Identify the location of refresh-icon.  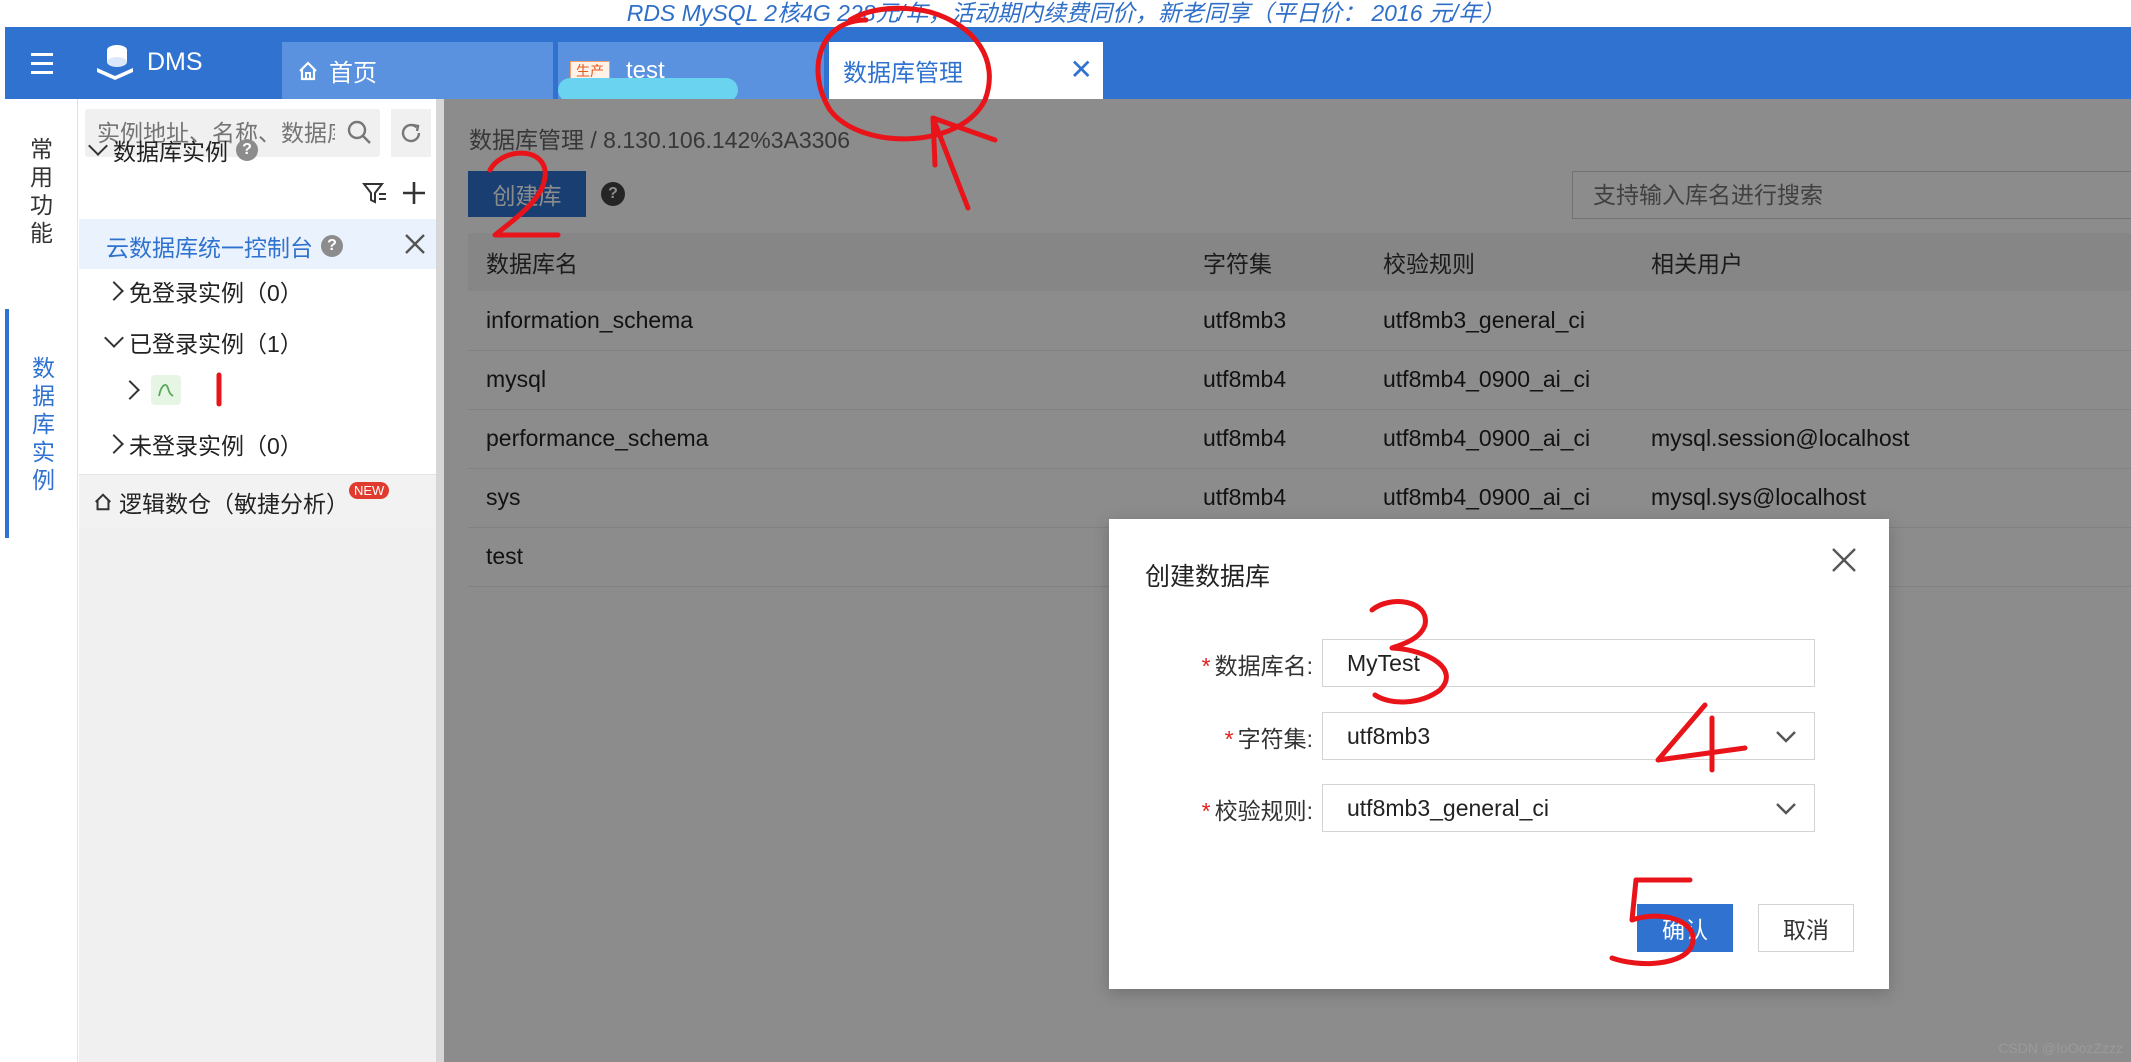
(411, 133).